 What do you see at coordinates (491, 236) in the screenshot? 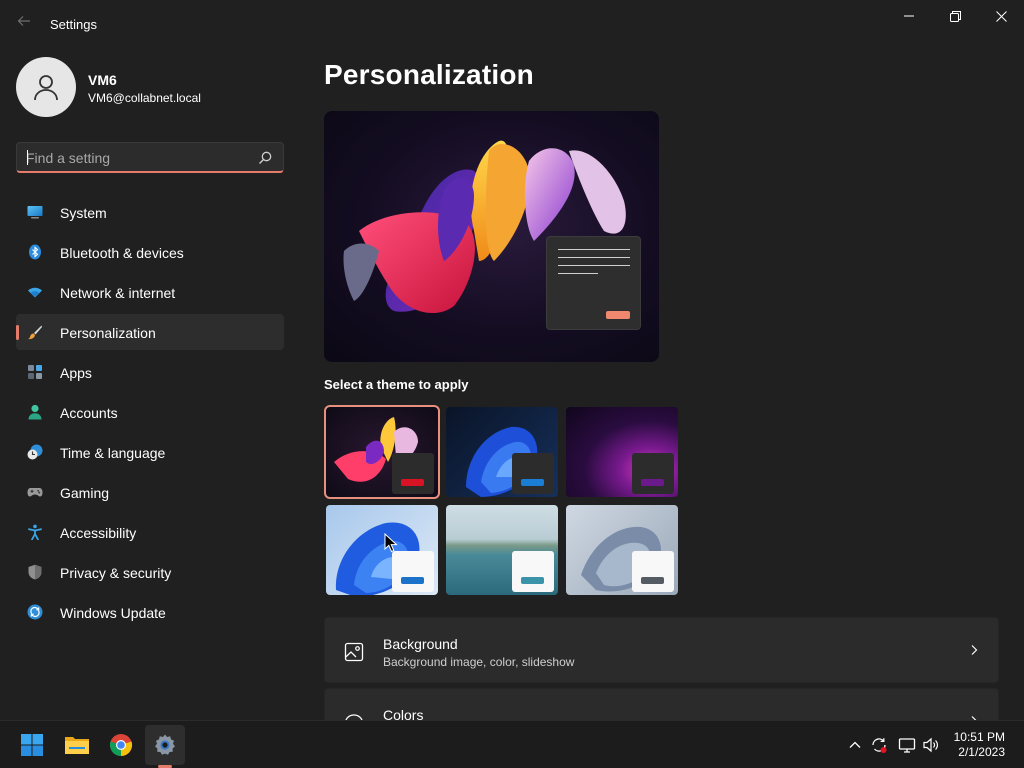
I see `theme-preview` at bounding box center [491, 236].